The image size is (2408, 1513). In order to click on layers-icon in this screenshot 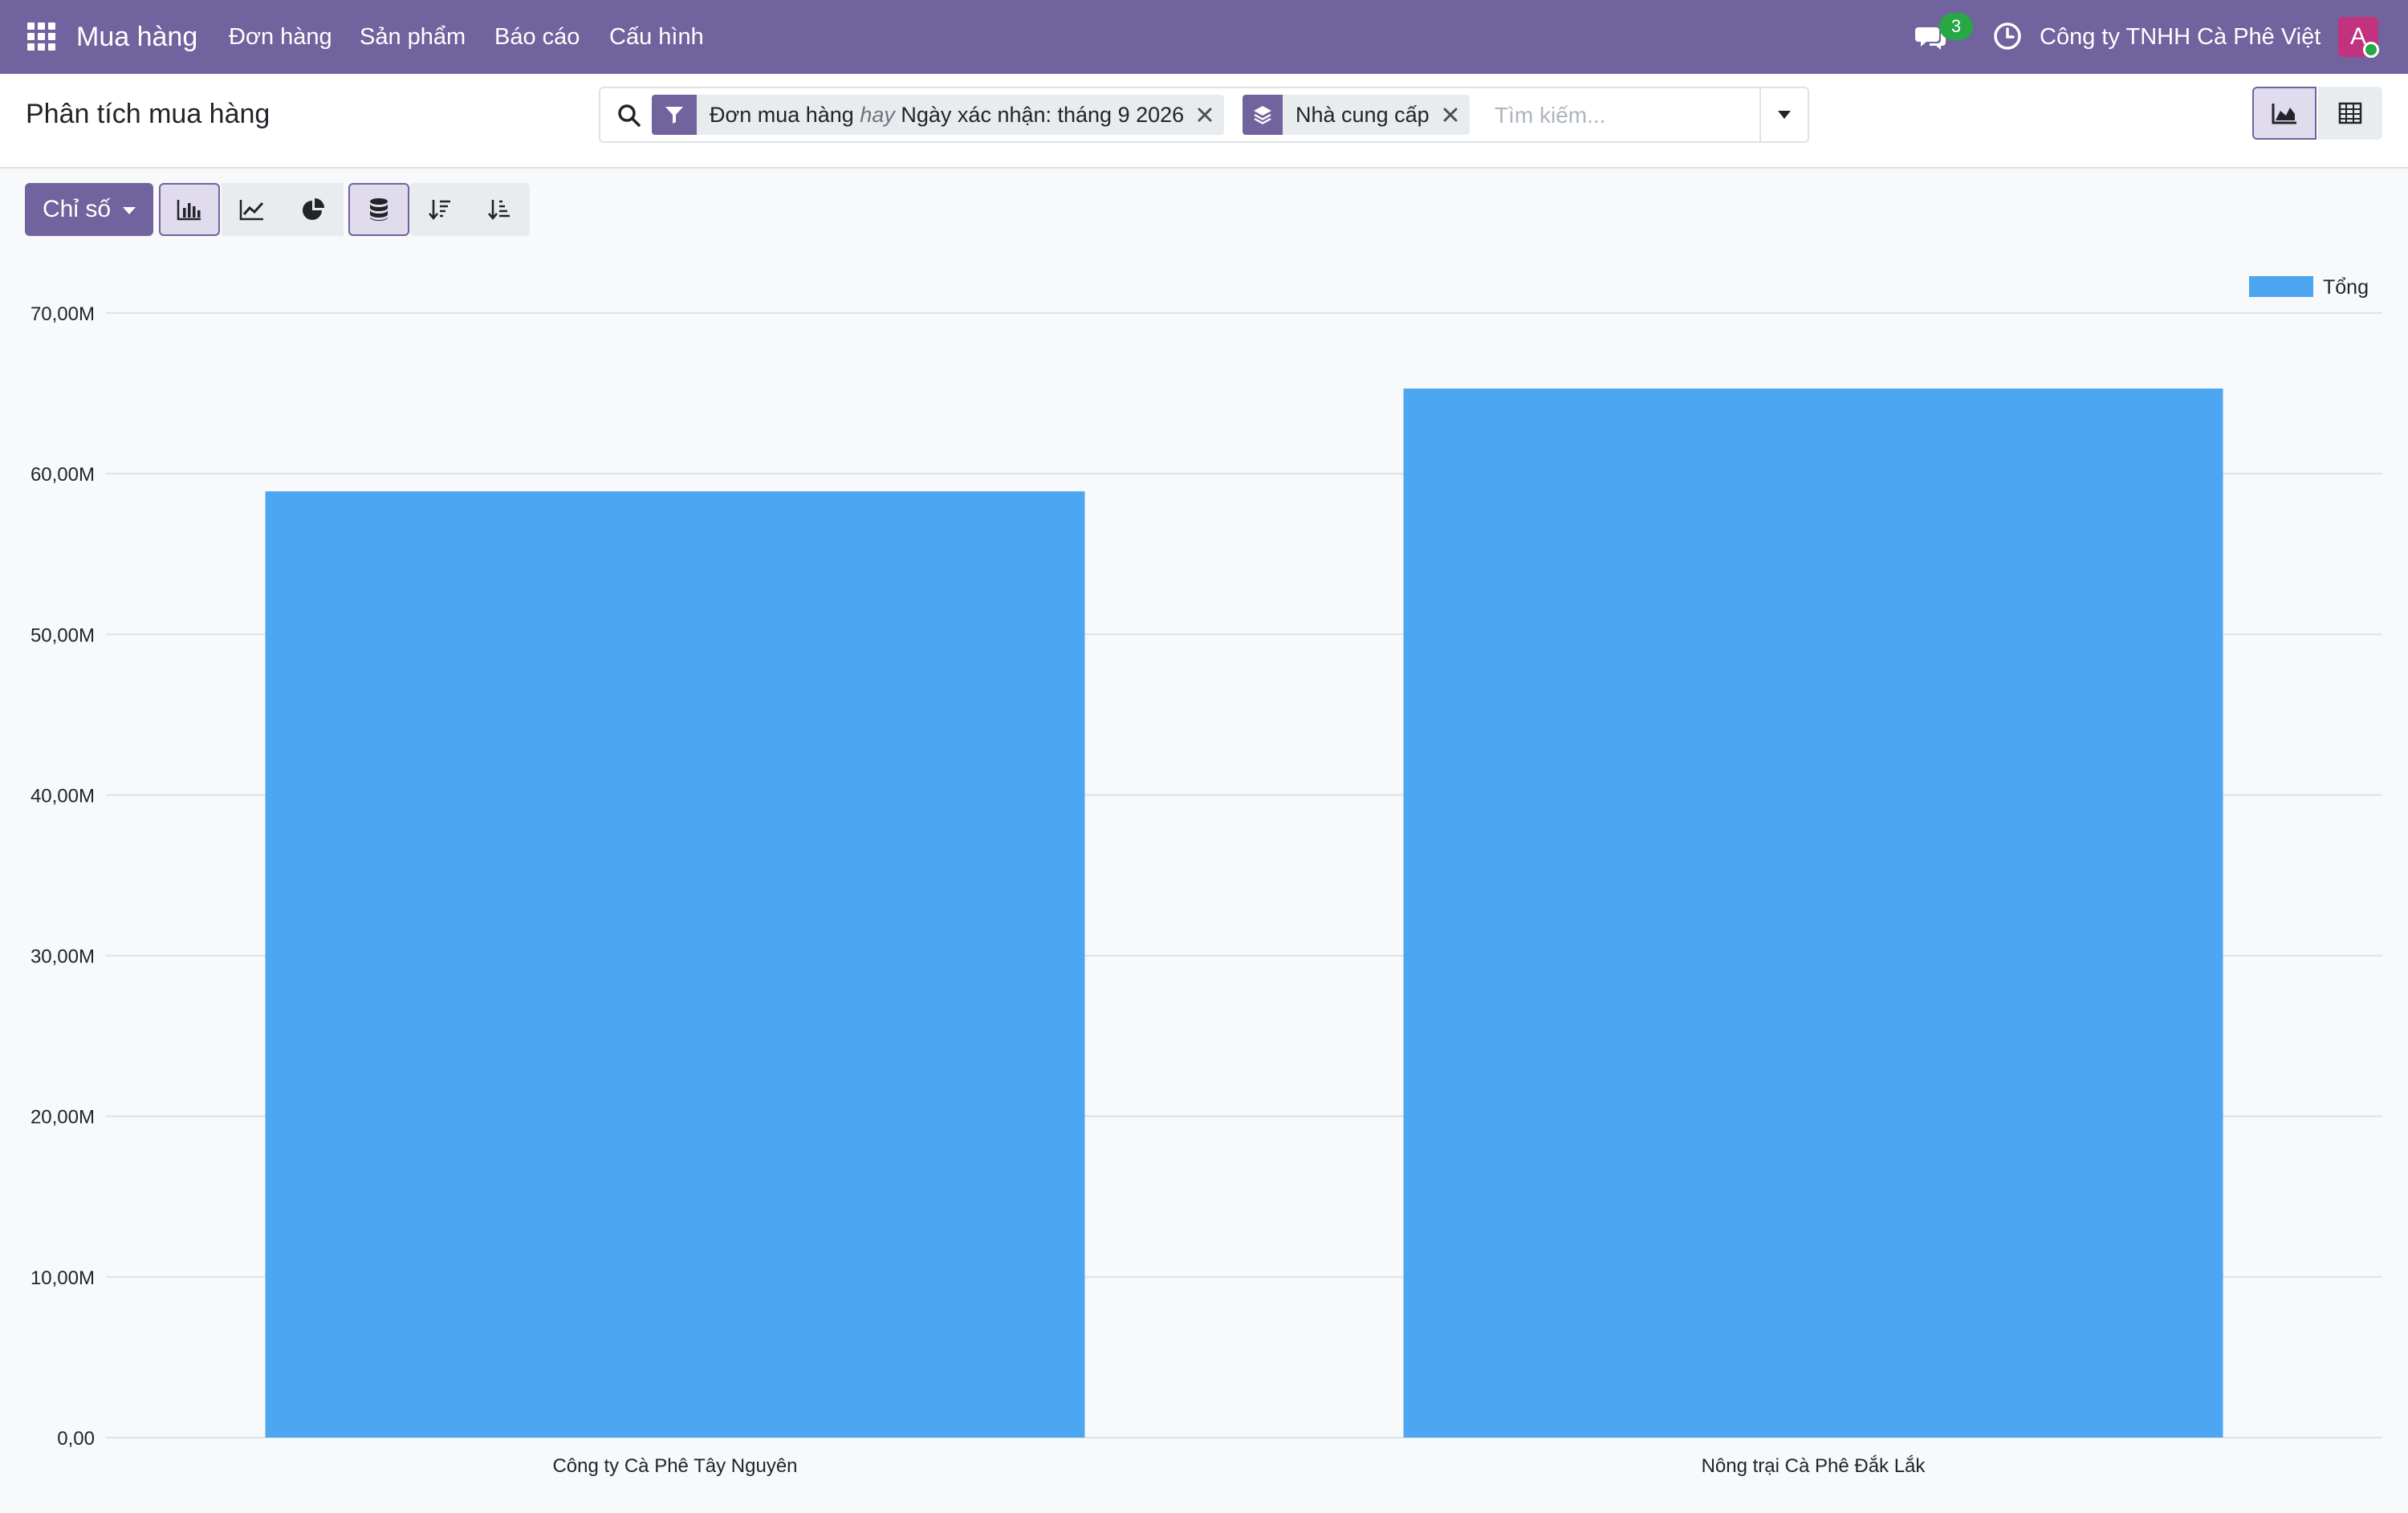, I will do `click(1263, 115)`.